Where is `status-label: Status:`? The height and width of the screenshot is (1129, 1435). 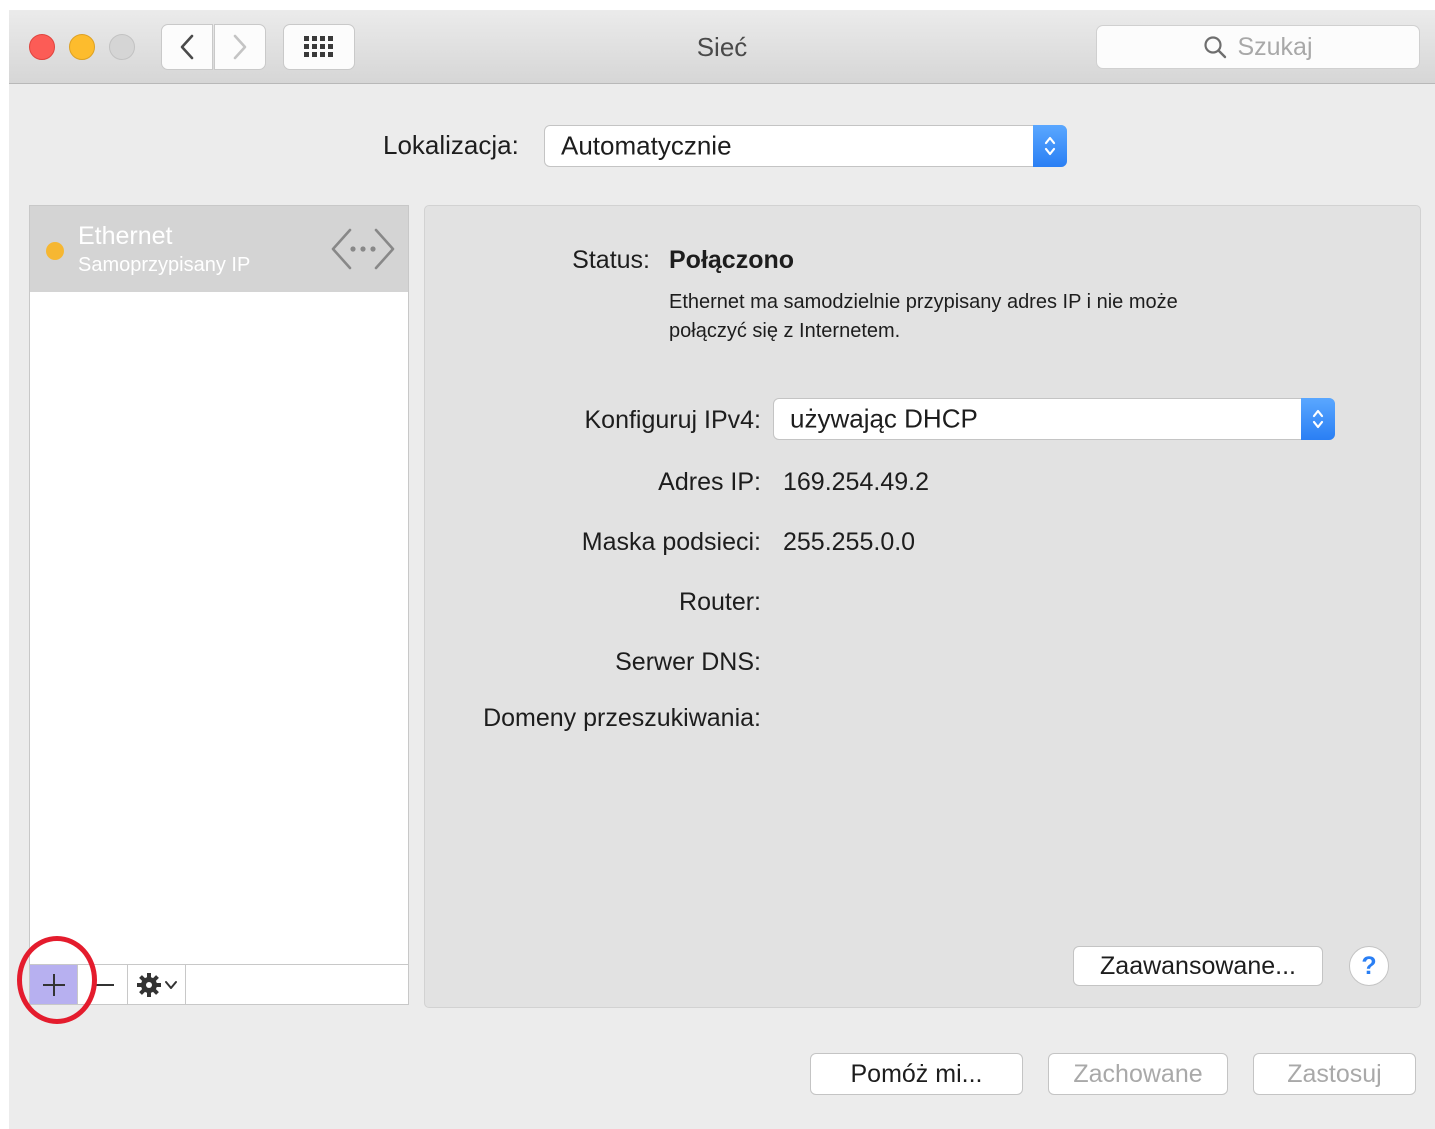 status-label: Status: is located at coordinates (611, 260).